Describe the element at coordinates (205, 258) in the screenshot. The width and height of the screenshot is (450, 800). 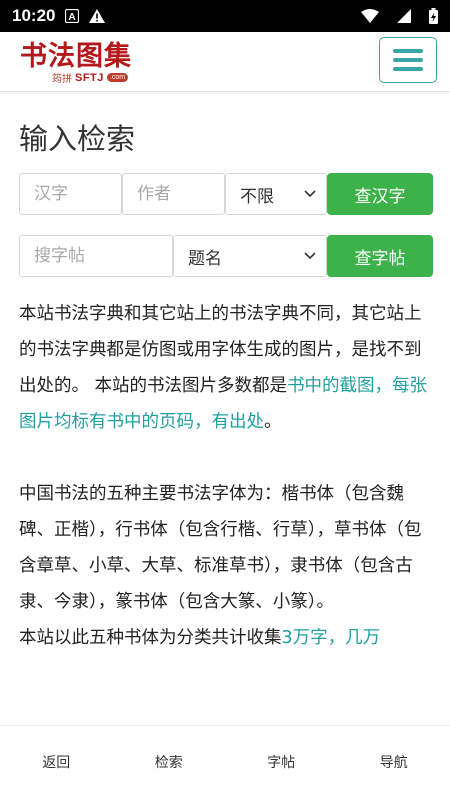
I see `tie-select-value: 题名` at that location.